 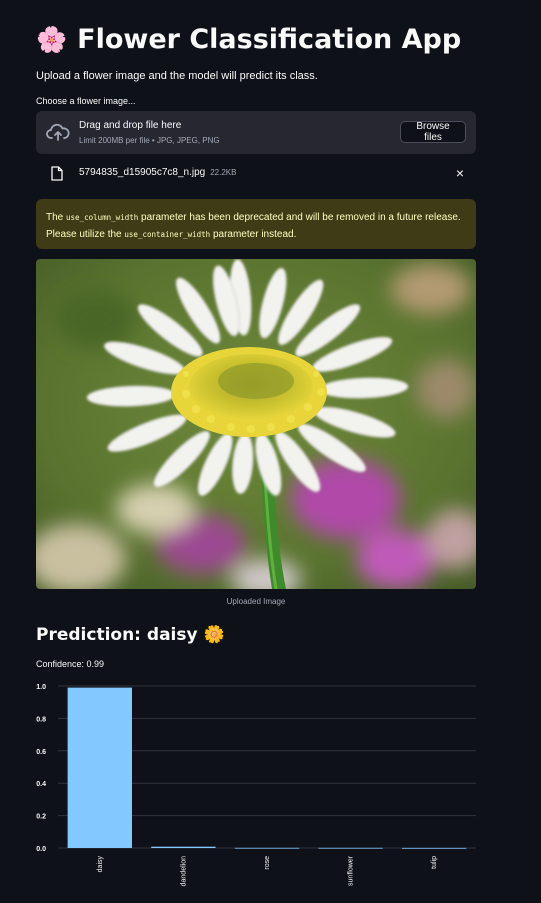 I want to click on cloud-upload-icon, so click(x=58, y=132).